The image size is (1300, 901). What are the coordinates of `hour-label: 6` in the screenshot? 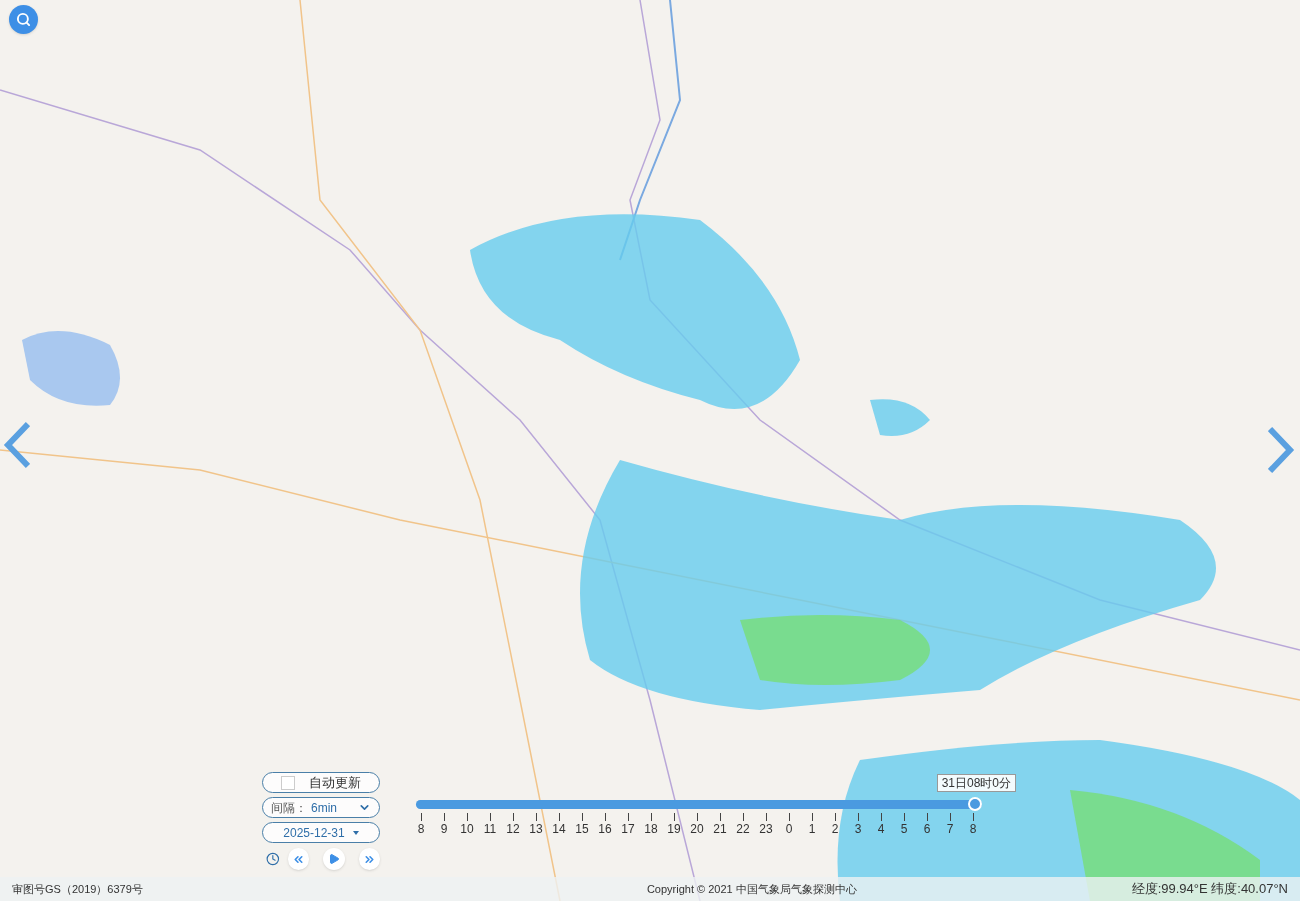 It's located at (927, 829).